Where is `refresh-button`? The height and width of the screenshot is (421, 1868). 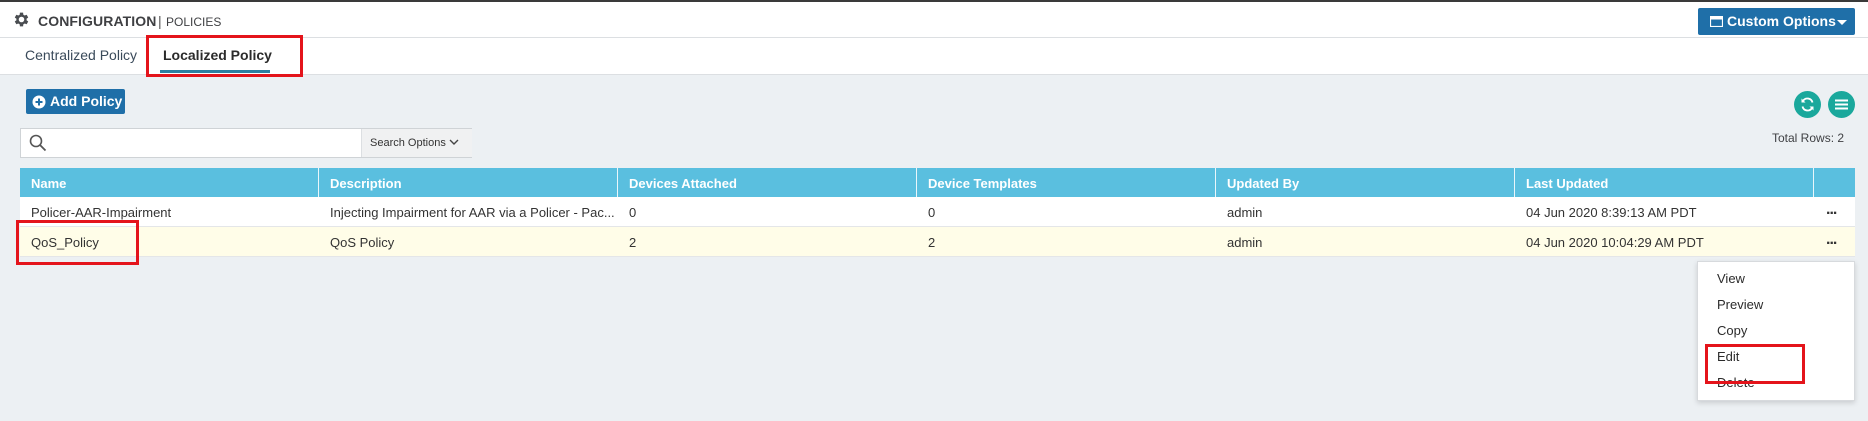 refresh-button is located at coordinates (1807, 104).